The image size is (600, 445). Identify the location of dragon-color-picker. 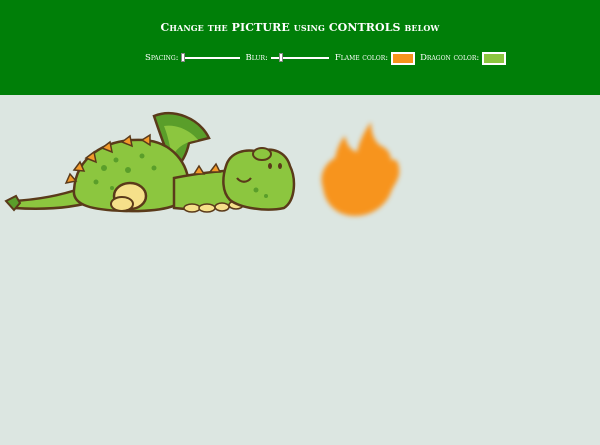
(494, 58).